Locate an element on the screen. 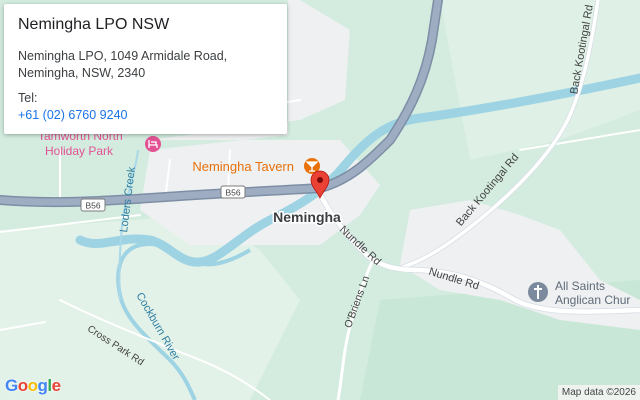 This screenshot has width=640, height=400. place-title: Nemingha LPO NSW is located at coordinates (94, 24).